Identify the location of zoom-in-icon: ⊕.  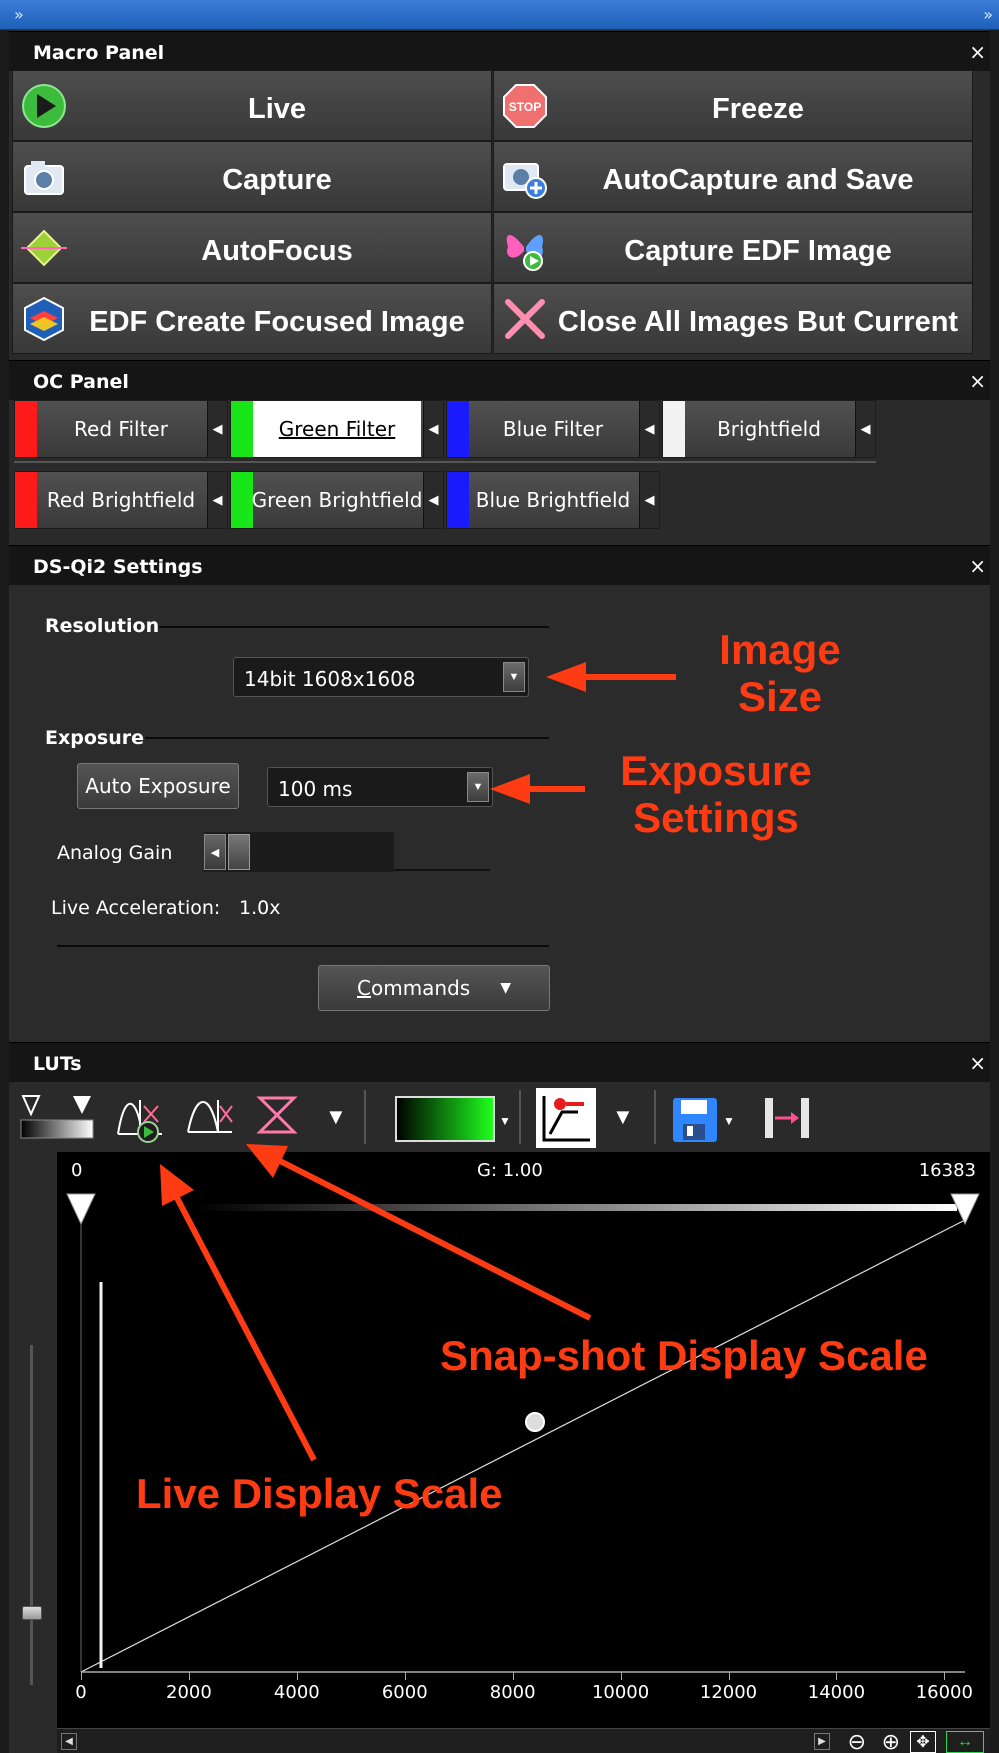
(891, 1741).